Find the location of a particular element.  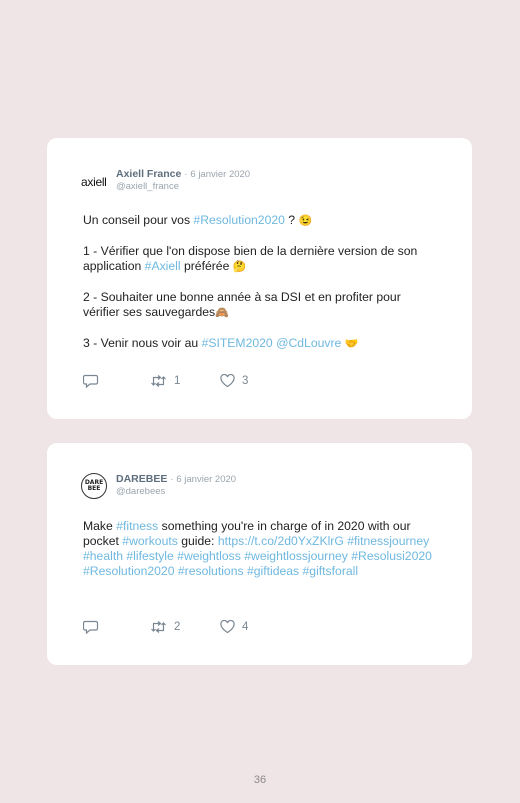

avatar-logo-text: DARE BEE is located at coordinates (94, 485).